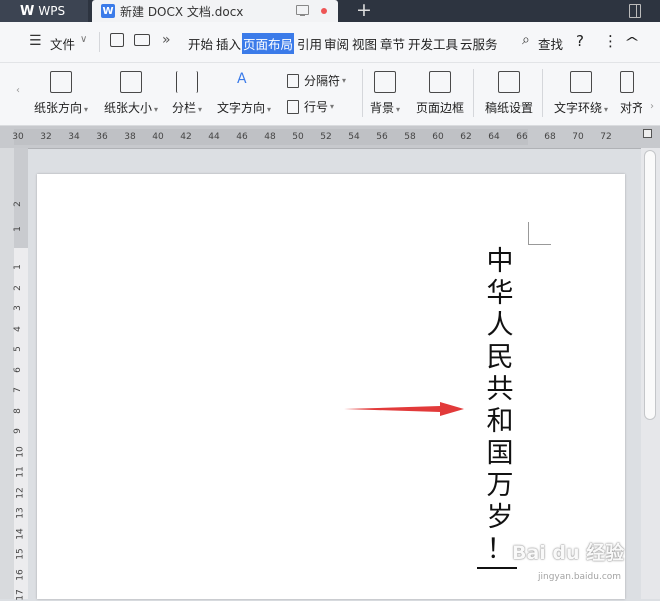 The width and height of the screenshot is (660, 601). I want to click on document-text-char: 岁, so click(500, 517).